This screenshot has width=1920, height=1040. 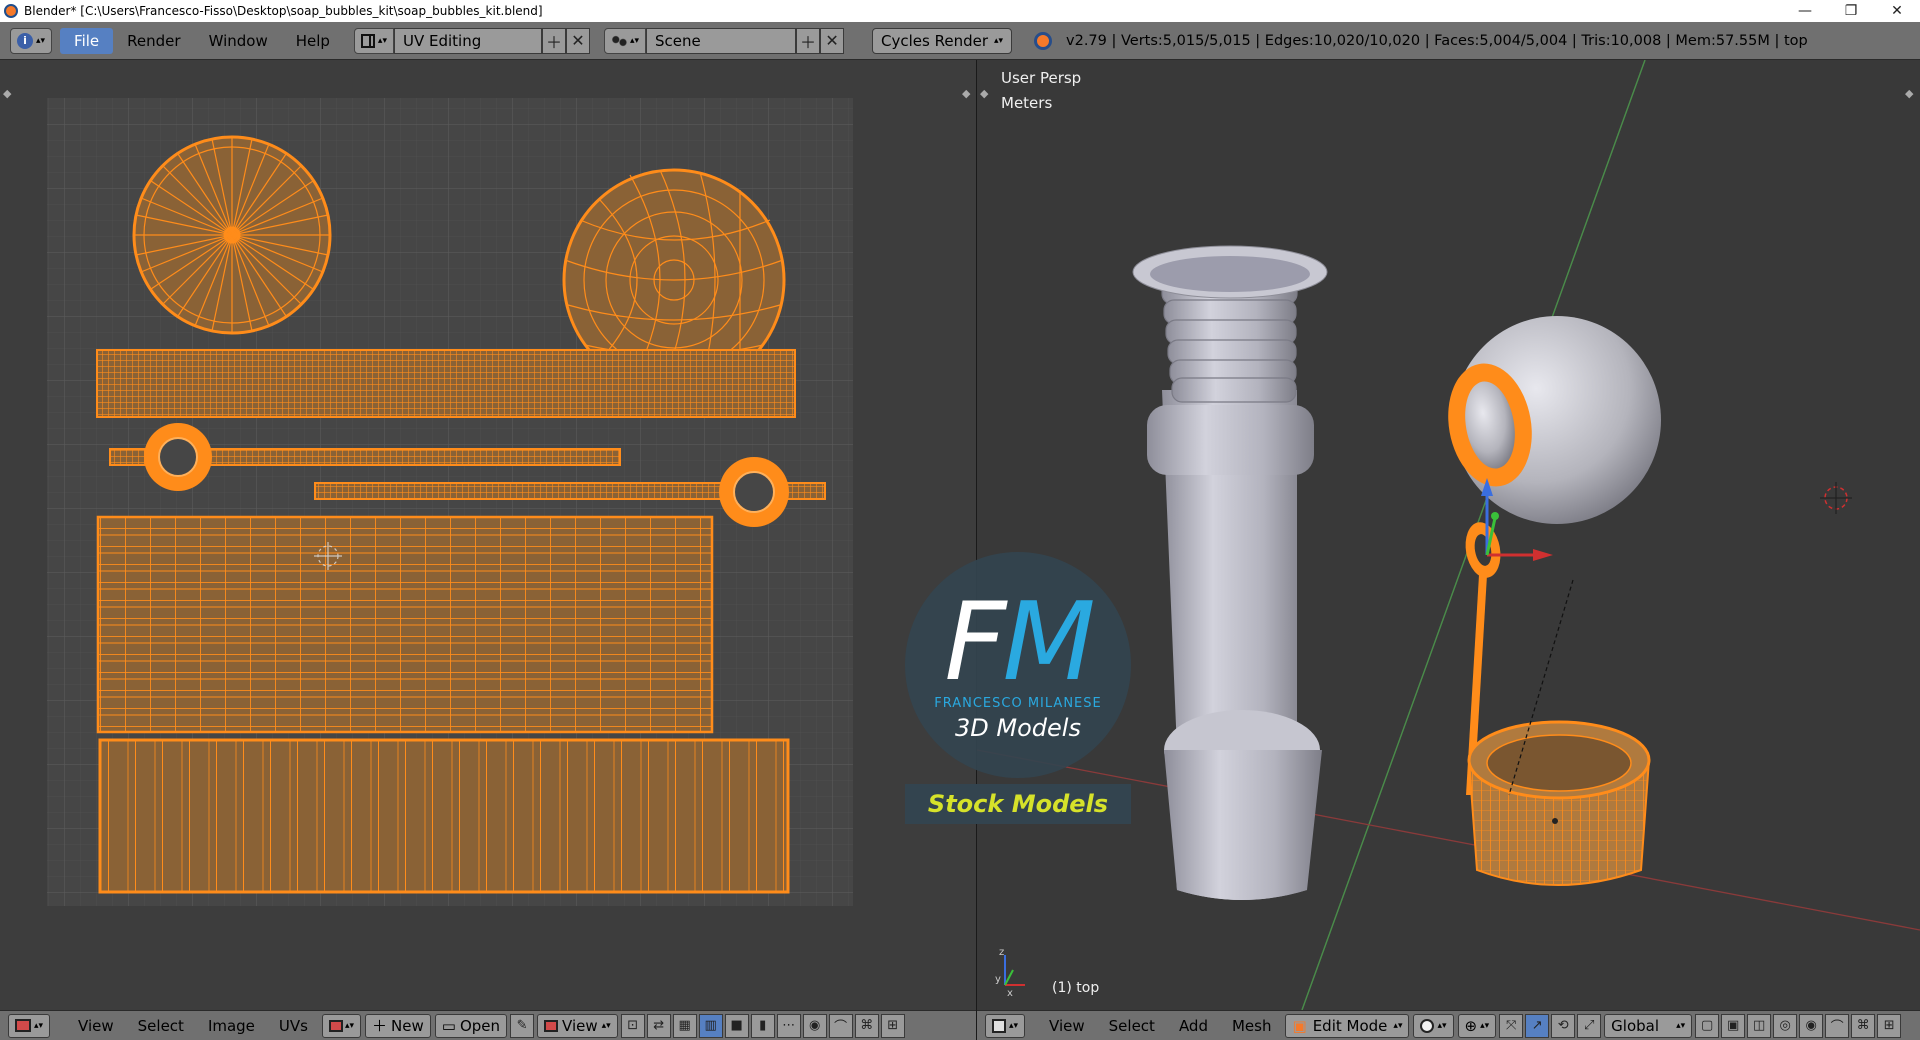 What do you see at coordinates (998, 979) in the screenshot?
I see `svg-text: y` at bounding box center [998, 979].